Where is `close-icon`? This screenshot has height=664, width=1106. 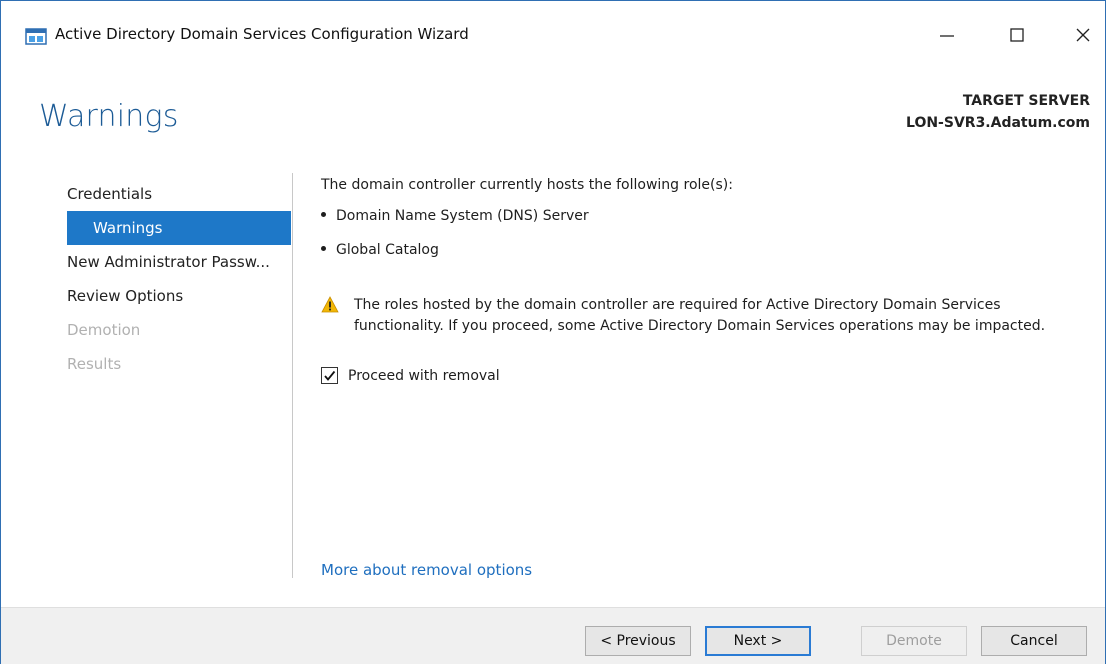 close-icon is located at coordinates (1083, 35).